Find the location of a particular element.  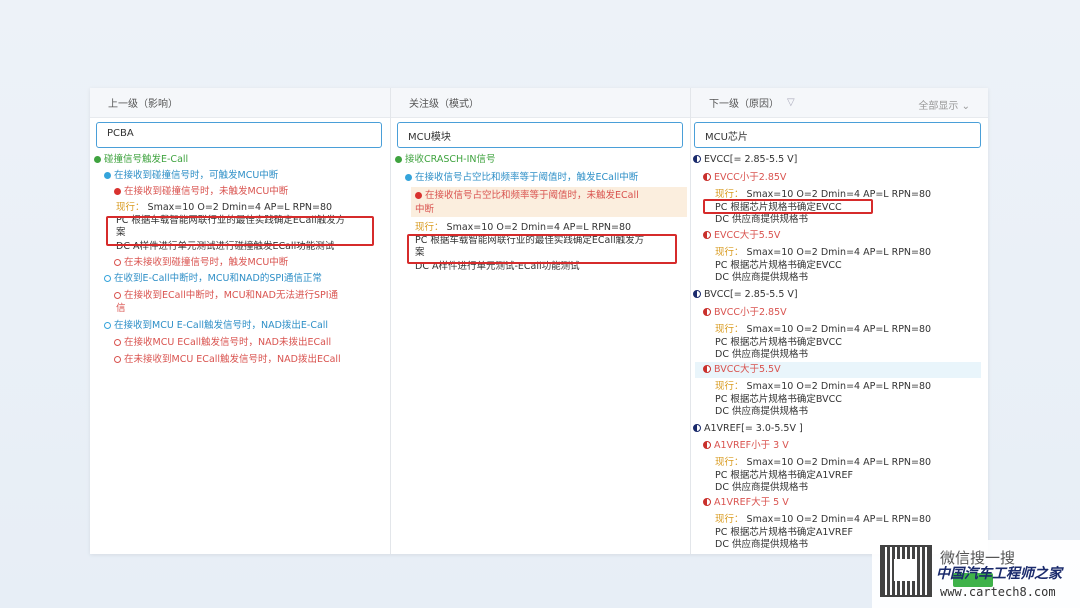

upper-level-header-label: 上一级（影响） is located at coordinates (143, 104).